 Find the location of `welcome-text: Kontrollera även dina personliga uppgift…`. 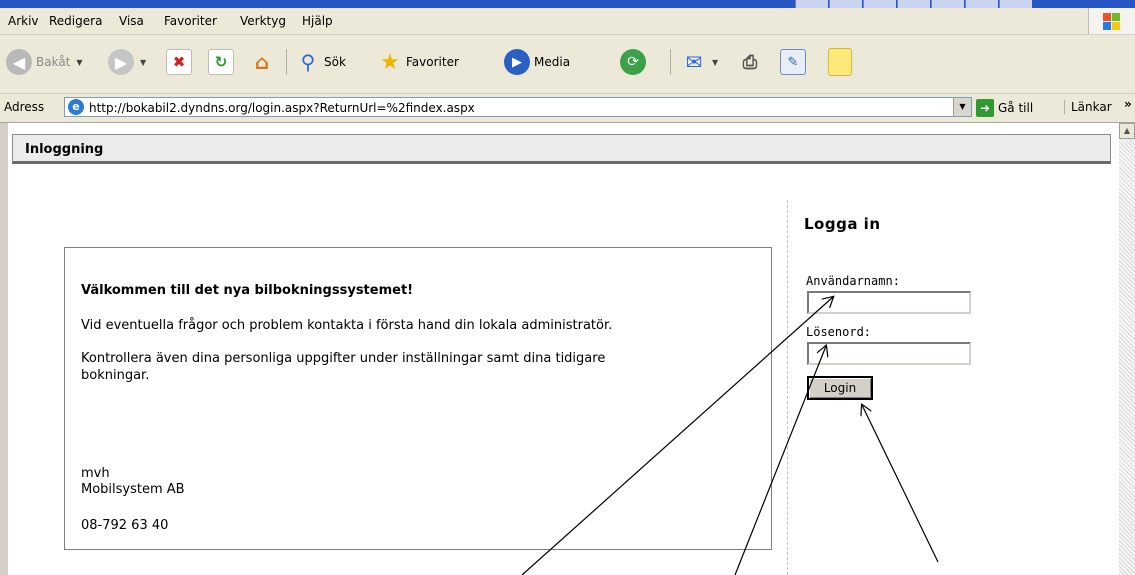

welcome-text: Kontrollera även dina personliga uppgift… is located at coordinates (343, 358).